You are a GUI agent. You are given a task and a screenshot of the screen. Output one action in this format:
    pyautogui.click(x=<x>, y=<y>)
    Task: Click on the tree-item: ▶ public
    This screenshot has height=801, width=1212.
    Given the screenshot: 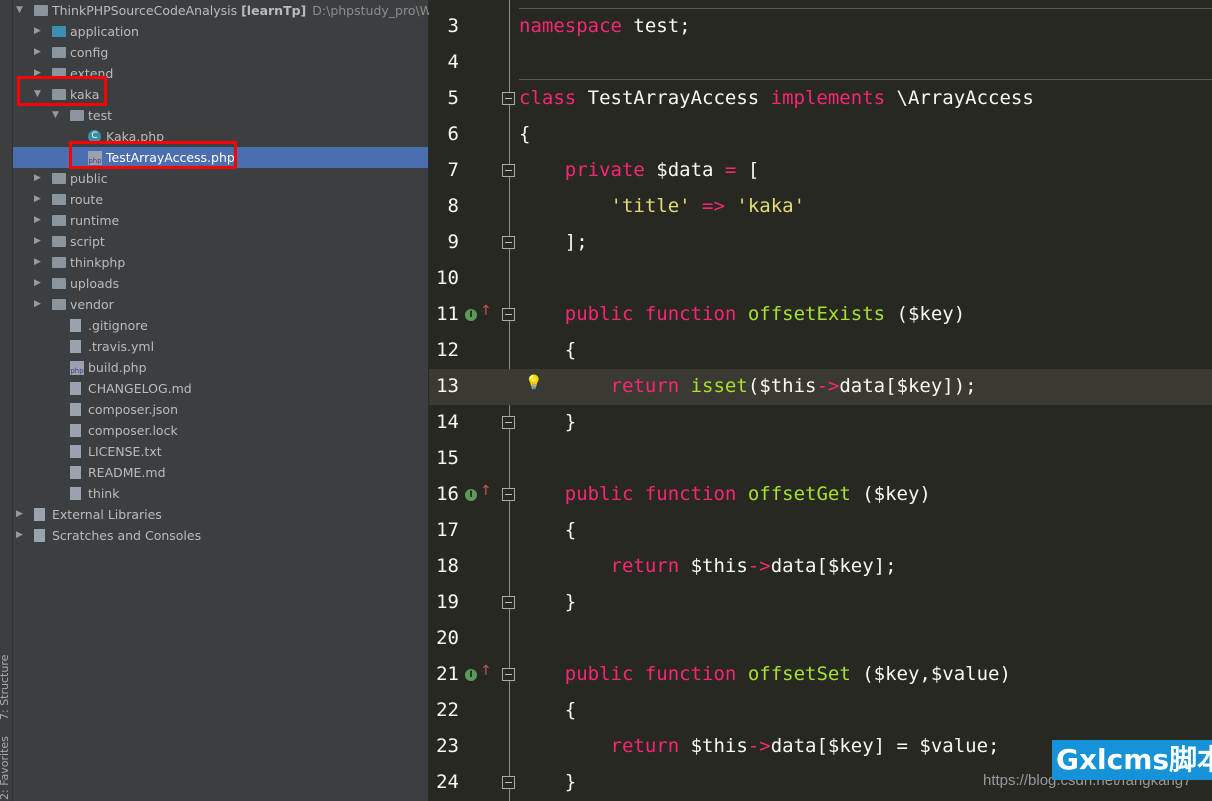 What is the action you would take?
    pyautogui.click(x=220, y=178)
    